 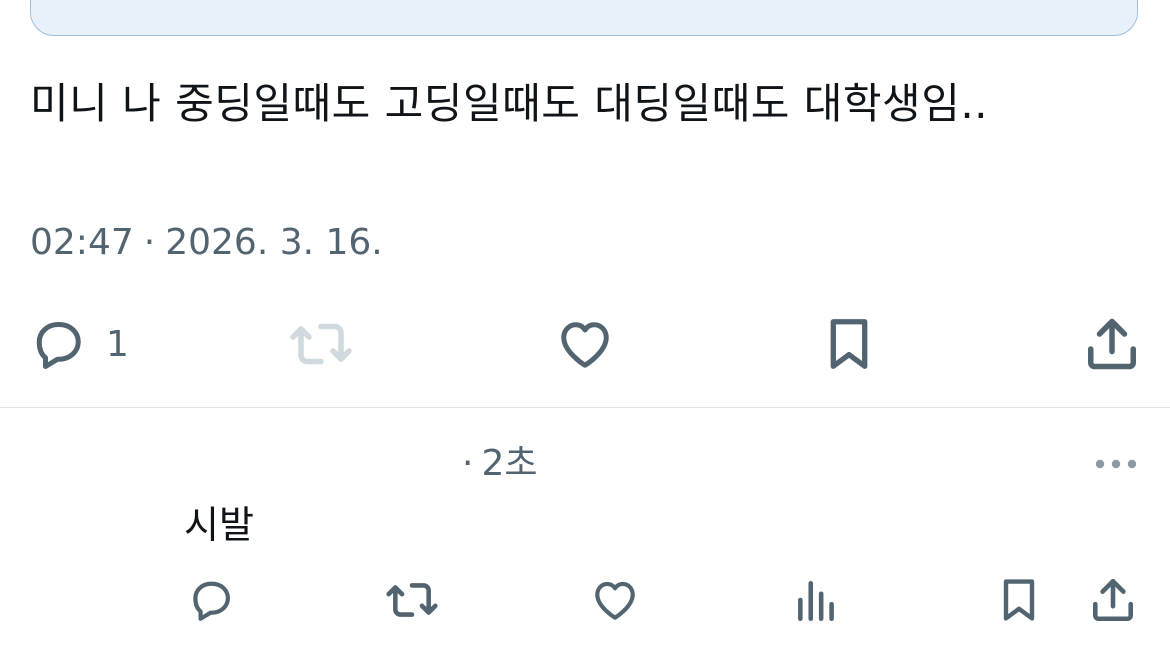 I want to click on tweet-text: 미니 나 중딩일때도 고딩일때도 대딩일때도 대학생임.., so click(x=509, y=103).